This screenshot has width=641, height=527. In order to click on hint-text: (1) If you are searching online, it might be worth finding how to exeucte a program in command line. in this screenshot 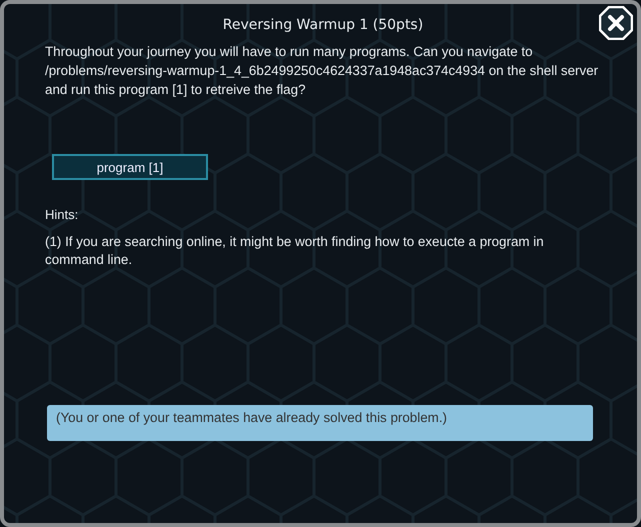, I will do `click(295, 251)`.